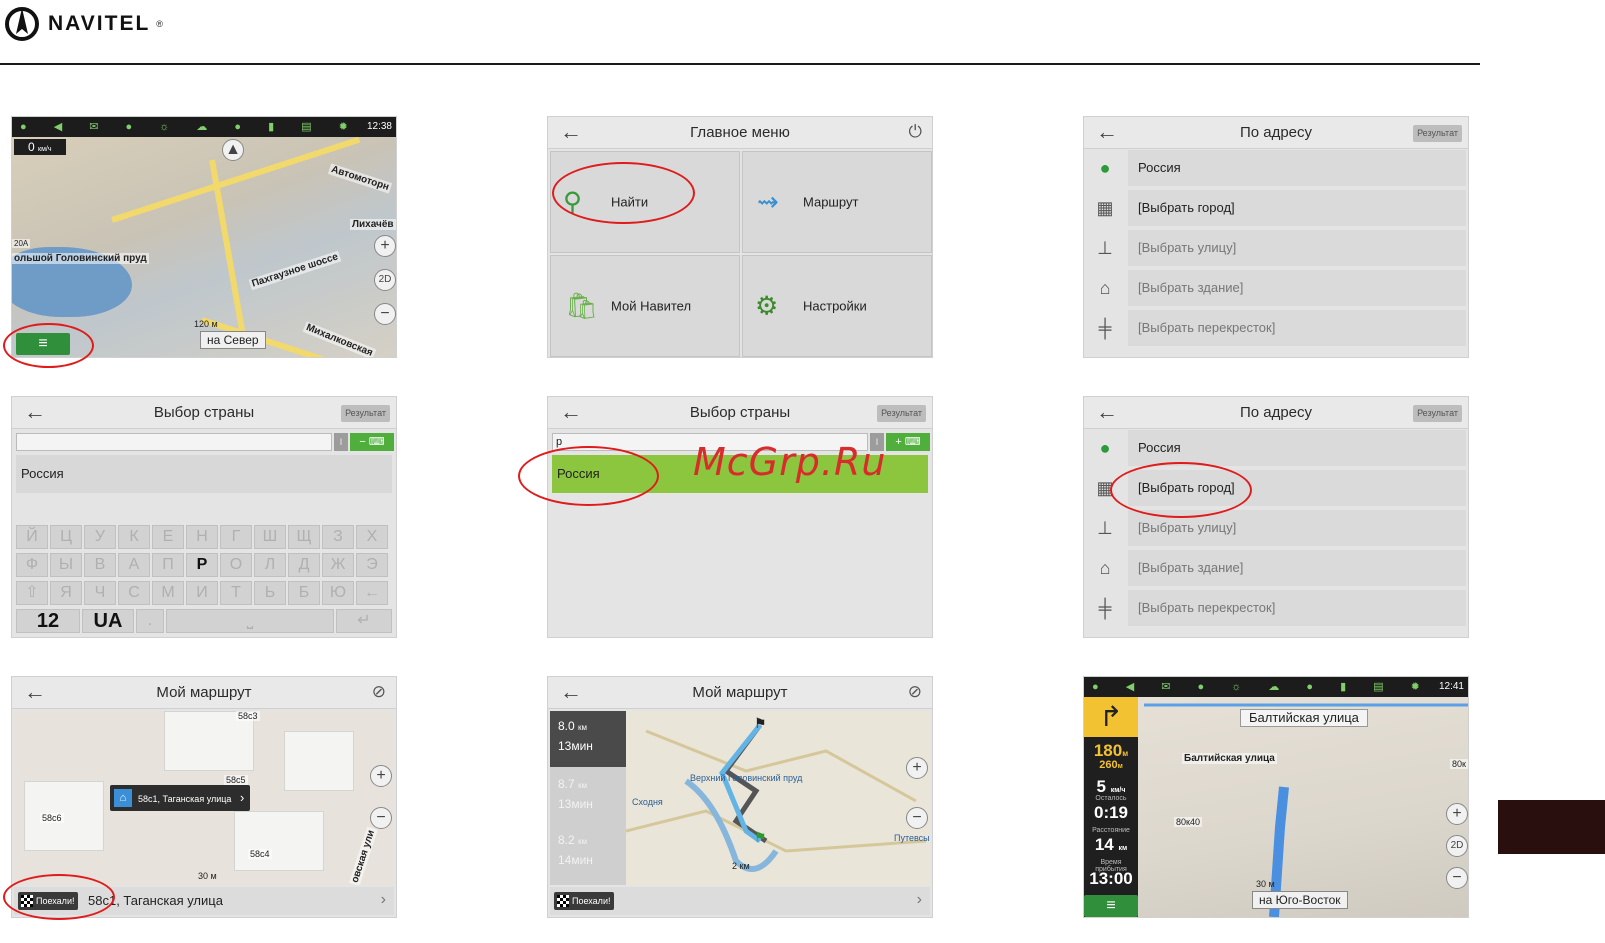 The image size is (1605, 943). I want to click on search-input, so click(174, 442).